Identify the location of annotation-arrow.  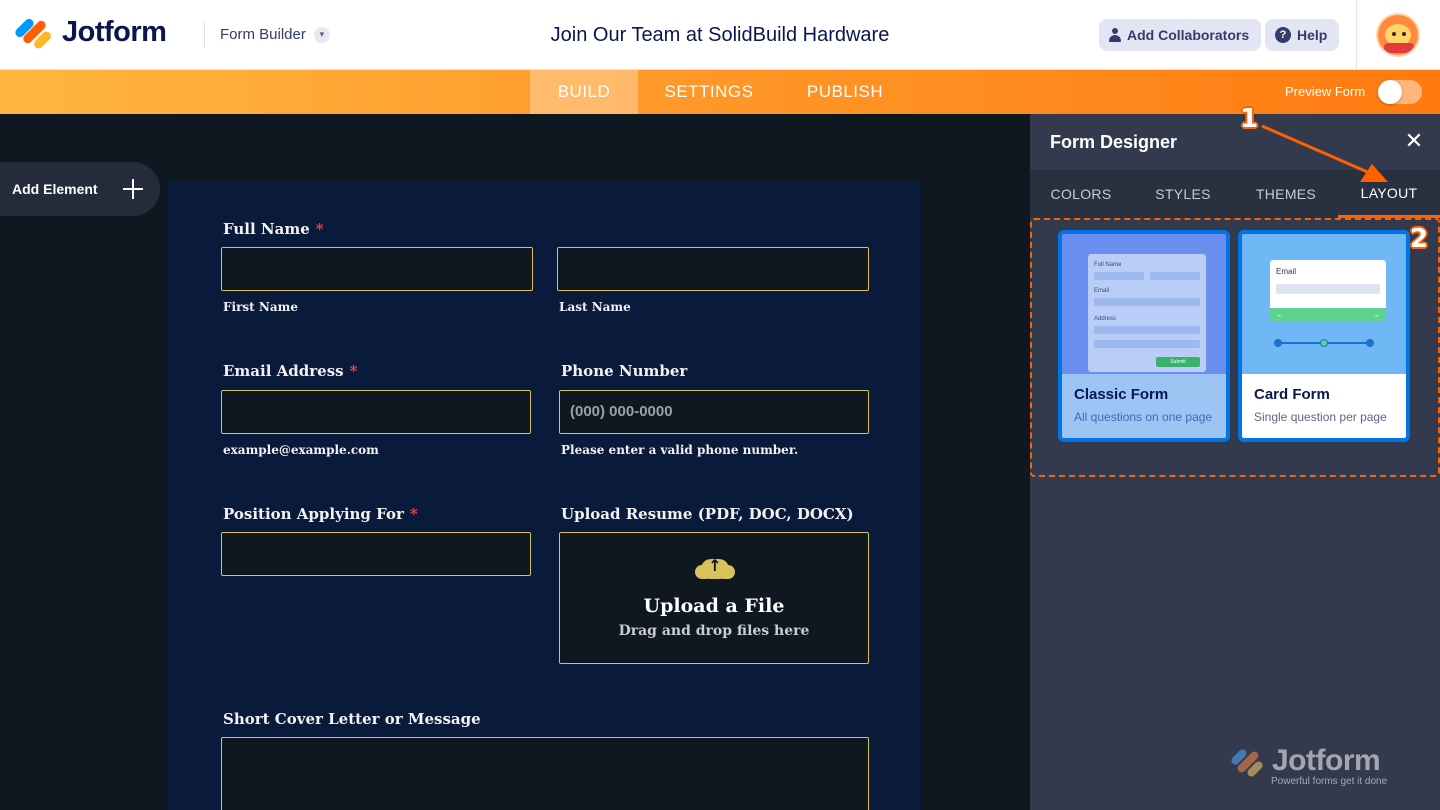
(1324, 153).